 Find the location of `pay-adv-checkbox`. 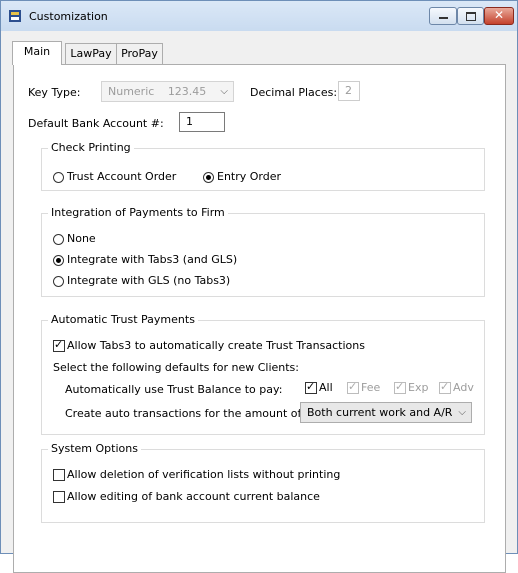

pay-adv-checkbox is located at coordinates (445, 387).